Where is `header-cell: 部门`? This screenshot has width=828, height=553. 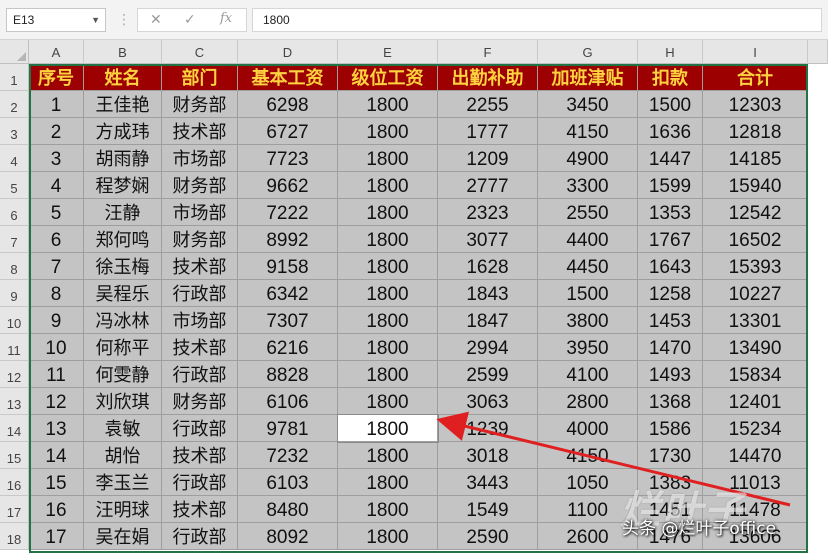 header-cell: 部门 is located at coordinates (200, 77).